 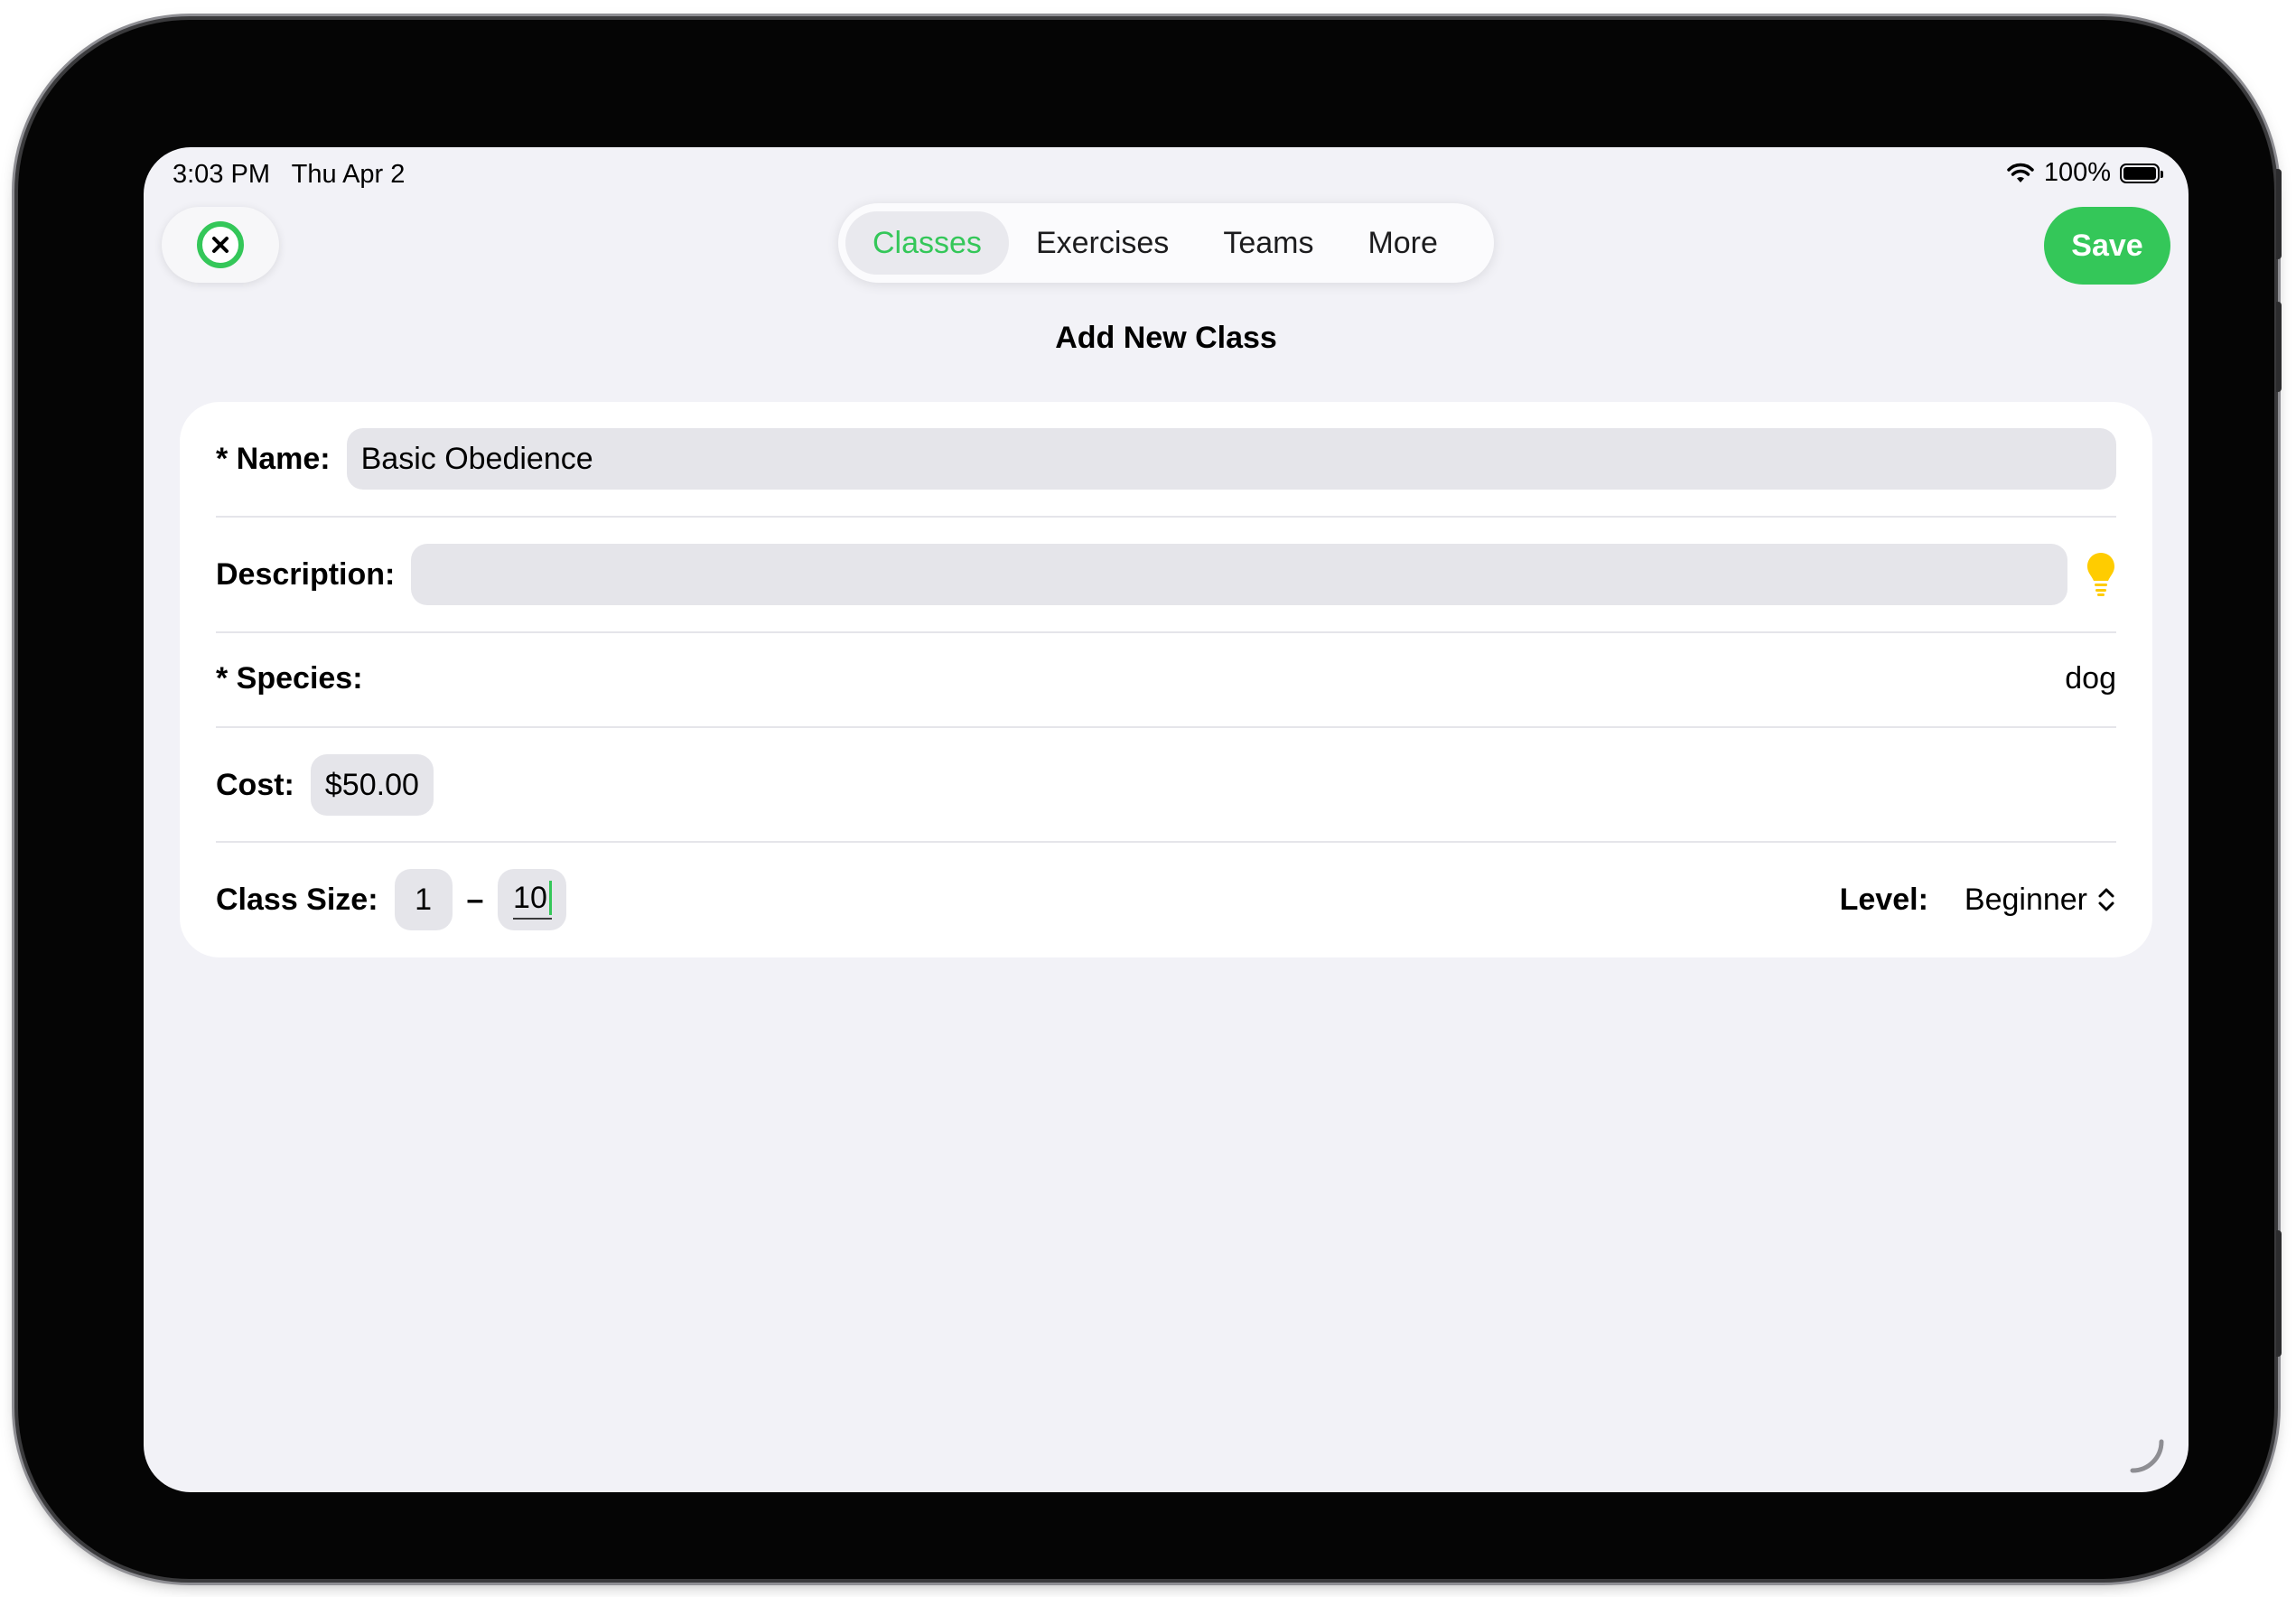 I want to click on class-size-max-editor: 10, so click(x=532, y=900).